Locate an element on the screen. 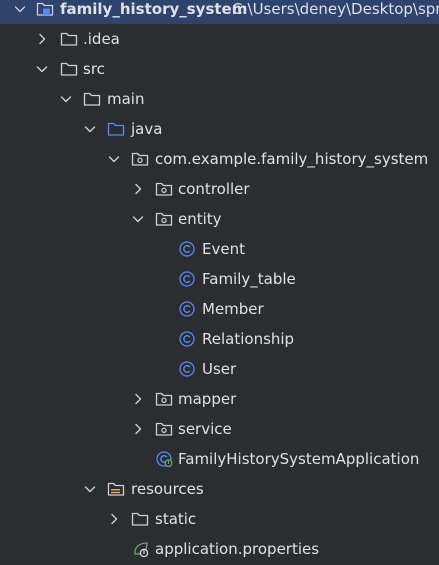 The height and width of the screenshot is (565, 439). tree-node-label: User is located at coordinates (219, 369).